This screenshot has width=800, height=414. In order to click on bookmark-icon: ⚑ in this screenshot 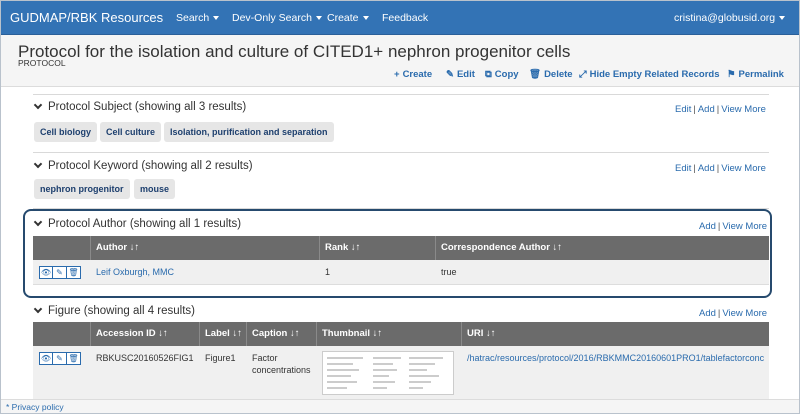, I will do `click(731, 74)`.